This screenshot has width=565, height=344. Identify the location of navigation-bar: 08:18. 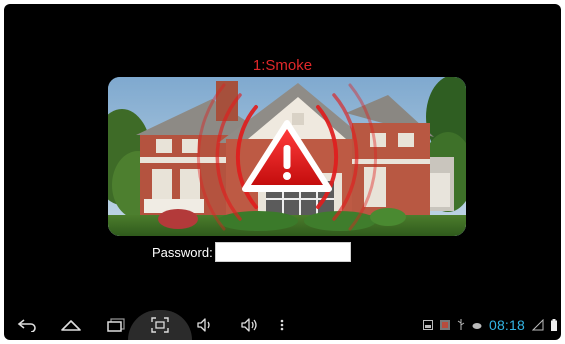
(282, 325).